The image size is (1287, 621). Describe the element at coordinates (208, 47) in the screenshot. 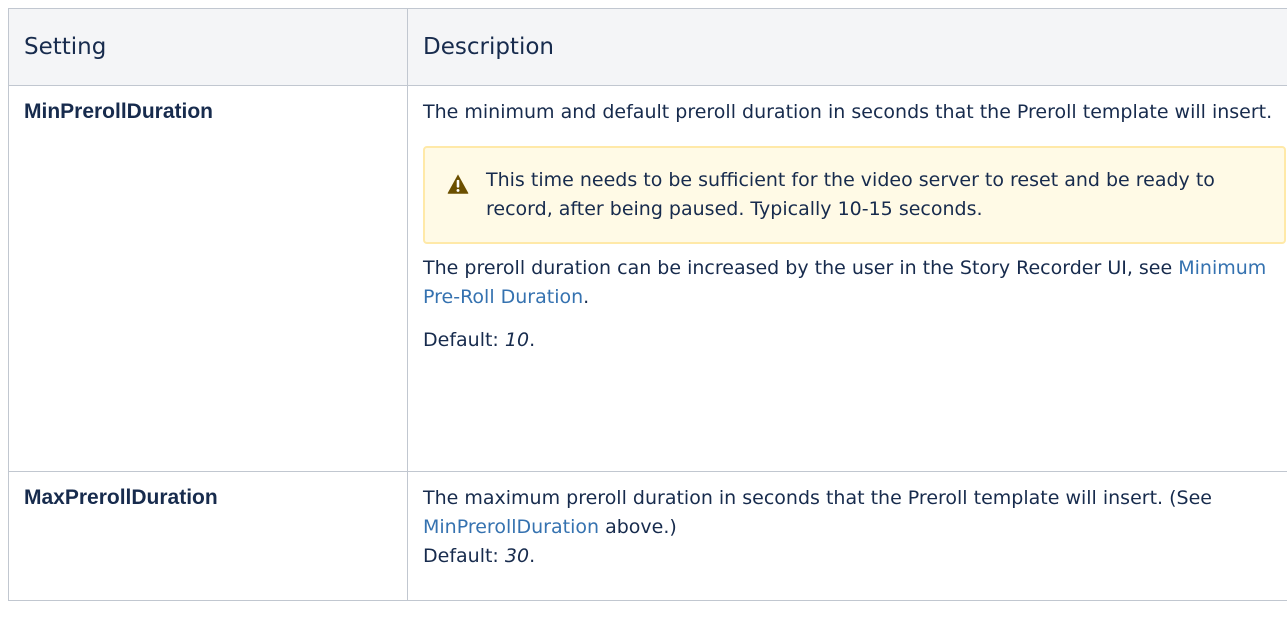

I see `header-setting: Setting` at that location.